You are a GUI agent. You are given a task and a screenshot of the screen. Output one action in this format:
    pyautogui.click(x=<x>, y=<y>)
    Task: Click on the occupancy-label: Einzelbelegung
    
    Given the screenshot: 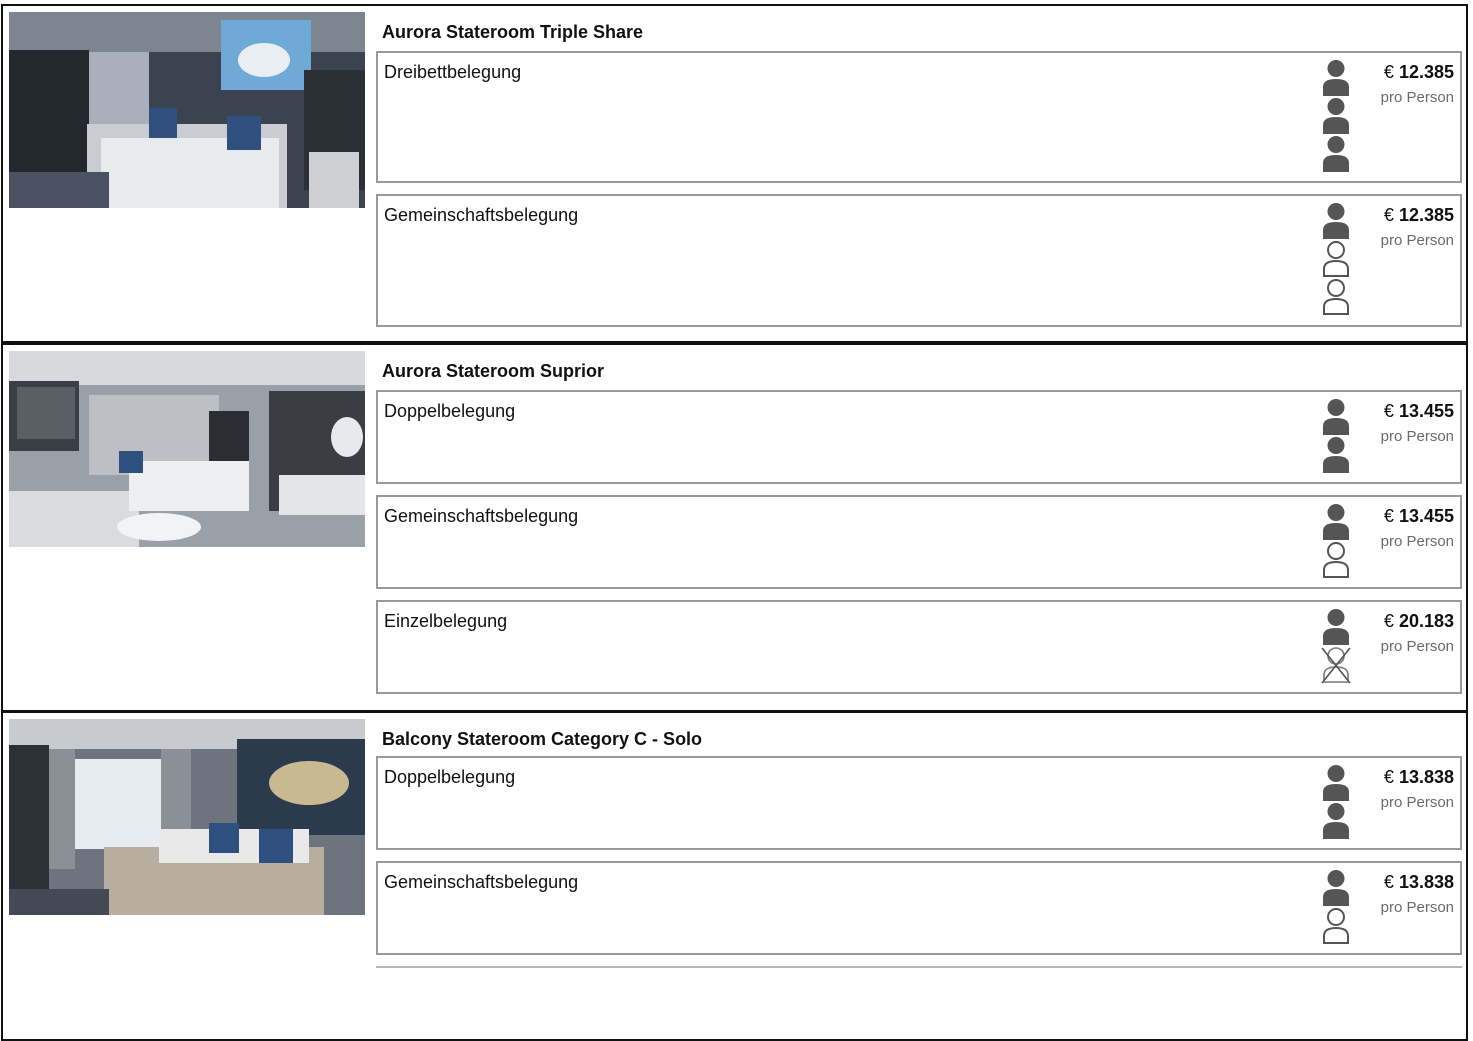 What is the action you would take?
    pyautogui.click(x=446, y=621)
    